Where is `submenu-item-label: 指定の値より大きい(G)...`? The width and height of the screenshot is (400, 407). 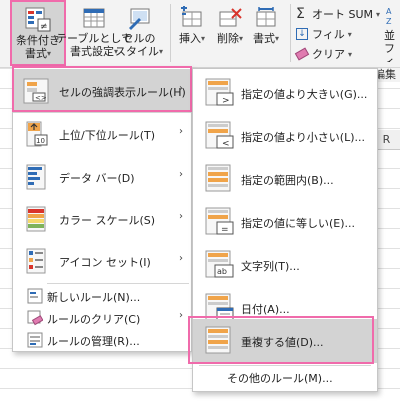
submenu-item-label: 指定の値より大きい(G)... is located at coordinates (304, 94).